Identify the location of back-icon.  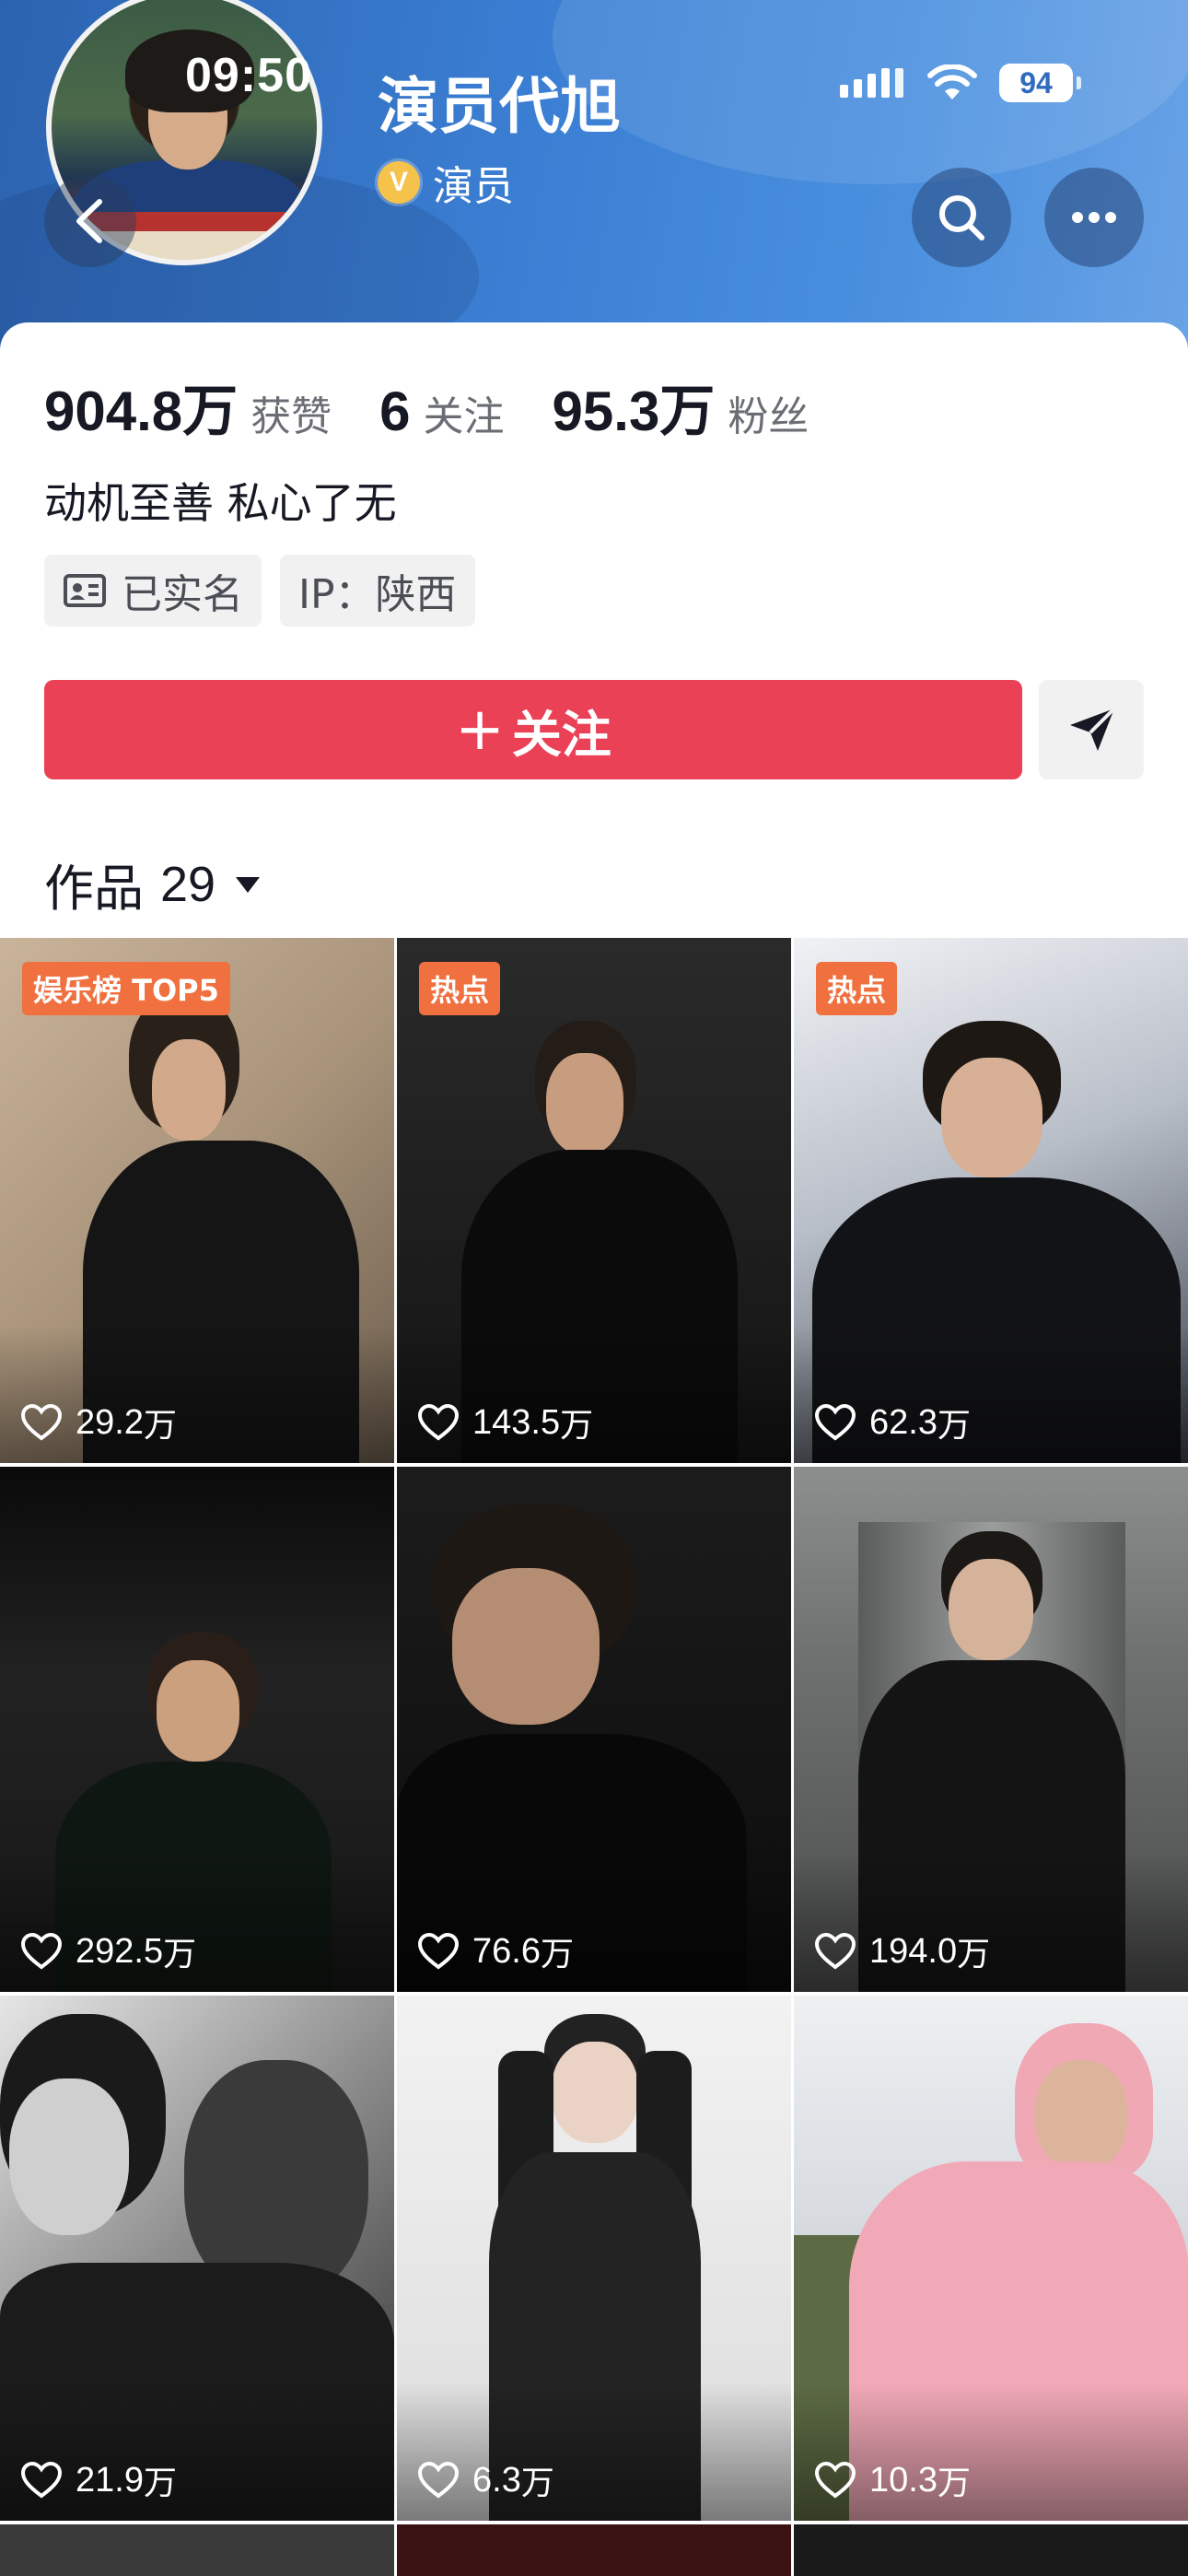
(89, 221).